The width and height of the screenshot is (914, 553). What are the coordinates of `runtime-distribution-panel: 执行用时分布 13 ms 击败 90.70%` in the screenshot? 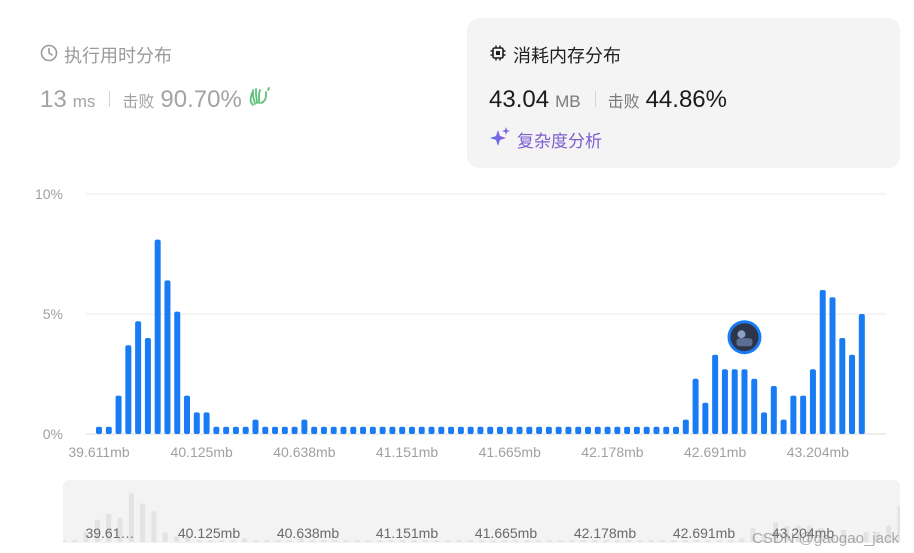 It's located at (240, 93).